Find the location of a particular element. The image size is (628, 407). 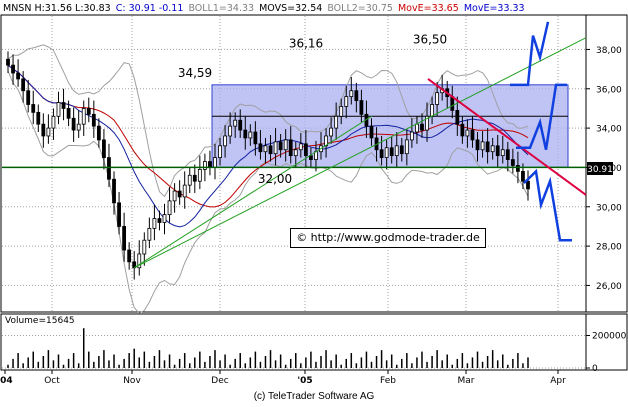

time-tick-label: Feb is located at coordinates (388, 381).